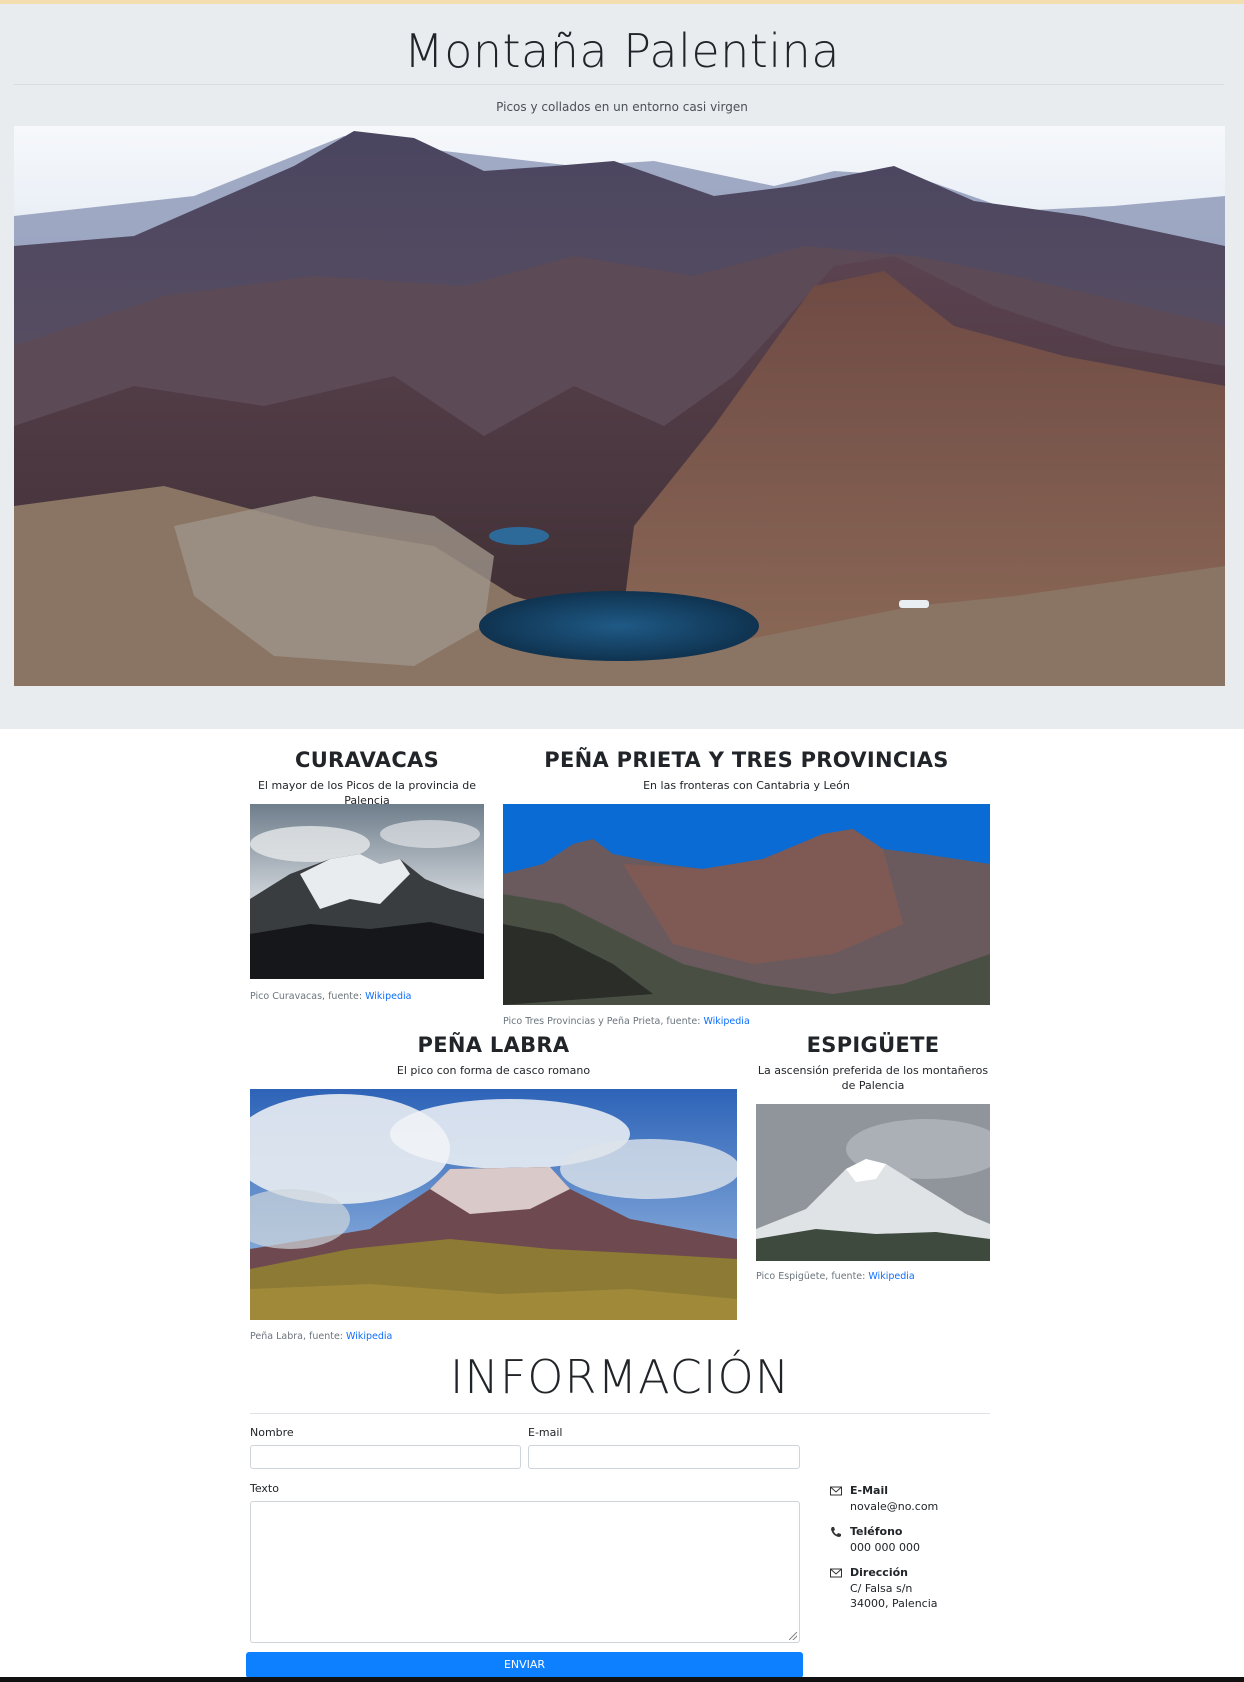 Image resolution: width=1244 pixels, height=1682 pixels. I want to click on page-title: Montaña Palentina, so click(622, 51).